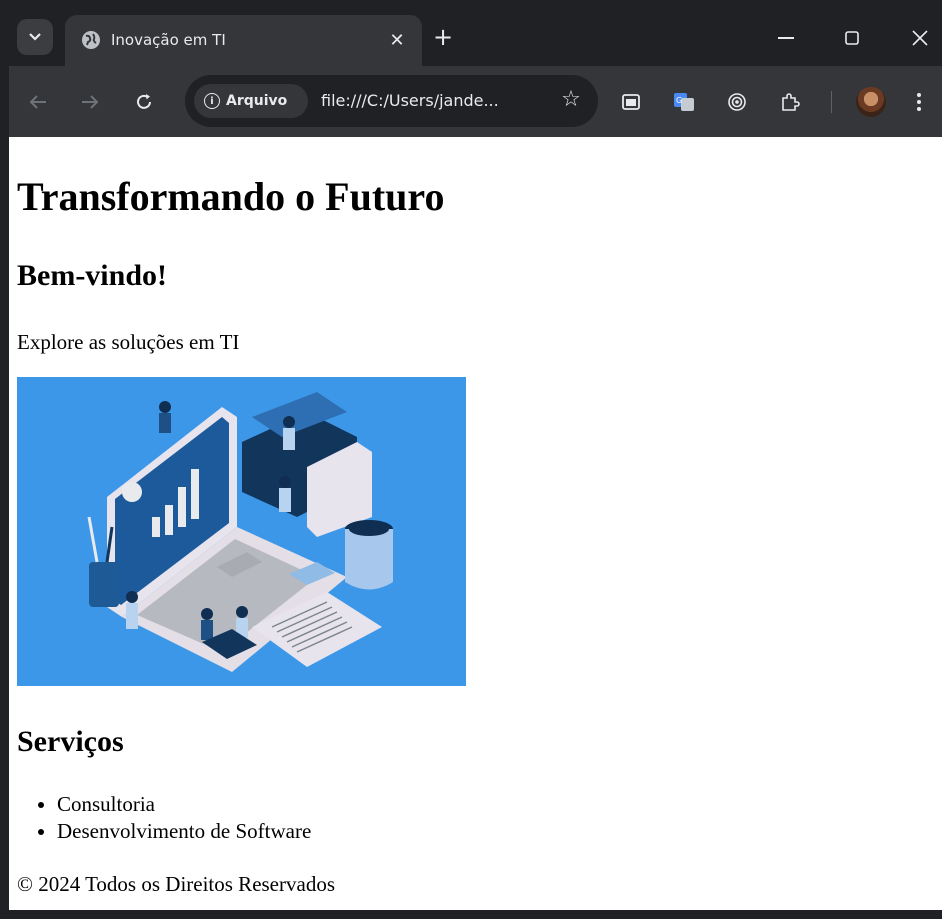  I want to click on page-title: Transformando o Futuro, so click(231, 196).